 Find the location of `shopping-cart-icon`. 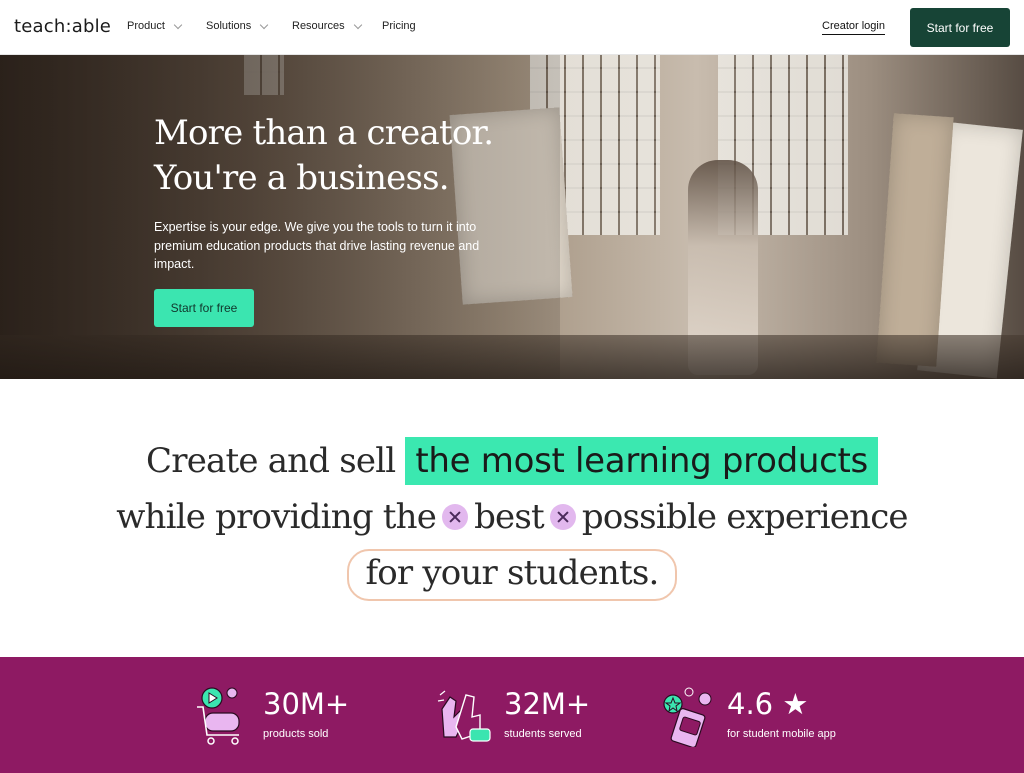

shopping-cart-icon is located at coordinates (218, 716).